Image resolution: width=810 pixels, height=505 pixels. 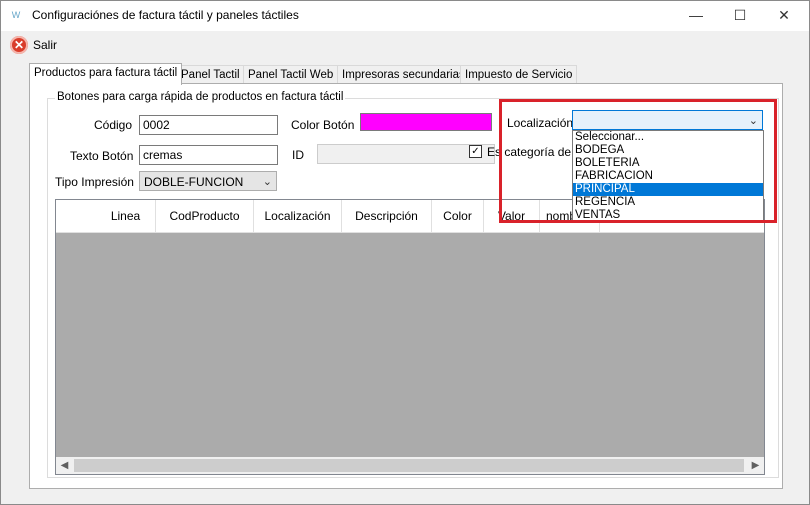 I want to click on column-label: Linea, so click(x=125, y=216).